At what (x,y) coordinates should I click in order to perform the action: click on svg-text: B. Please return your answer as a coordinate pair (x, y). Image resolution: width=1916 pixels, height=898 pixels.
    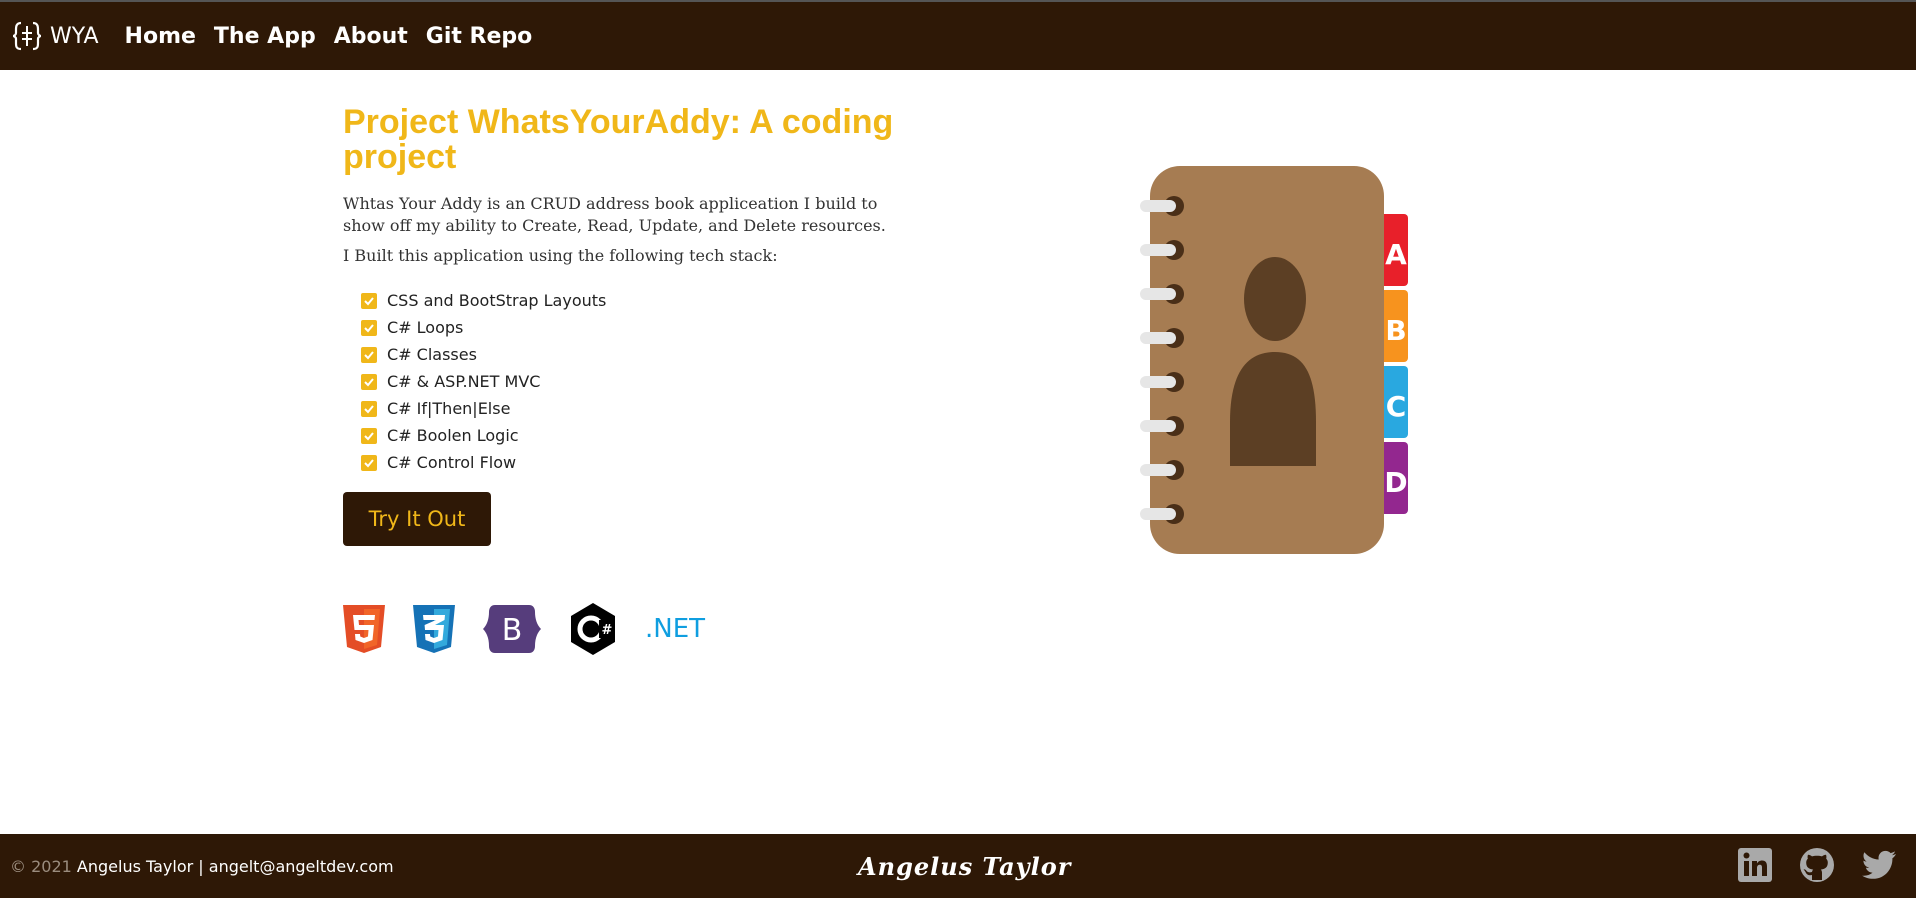
    Looking at the image, I should click on (512, 630).